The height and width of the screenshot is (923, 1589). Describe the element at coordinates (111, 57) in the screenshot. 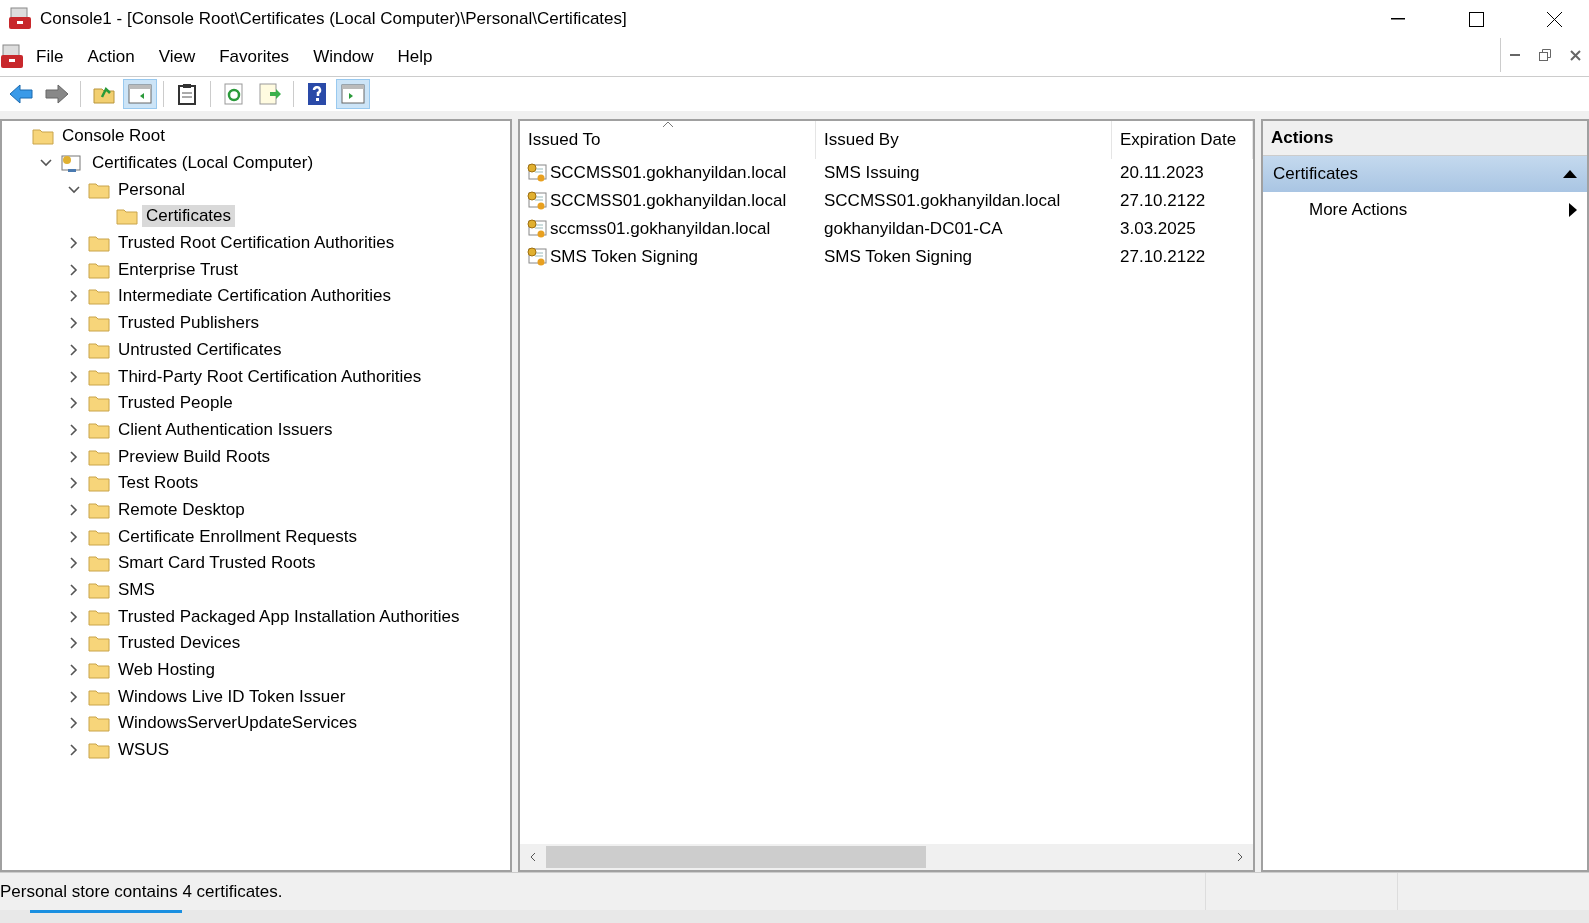

I see `menu-item: Action` at that location.